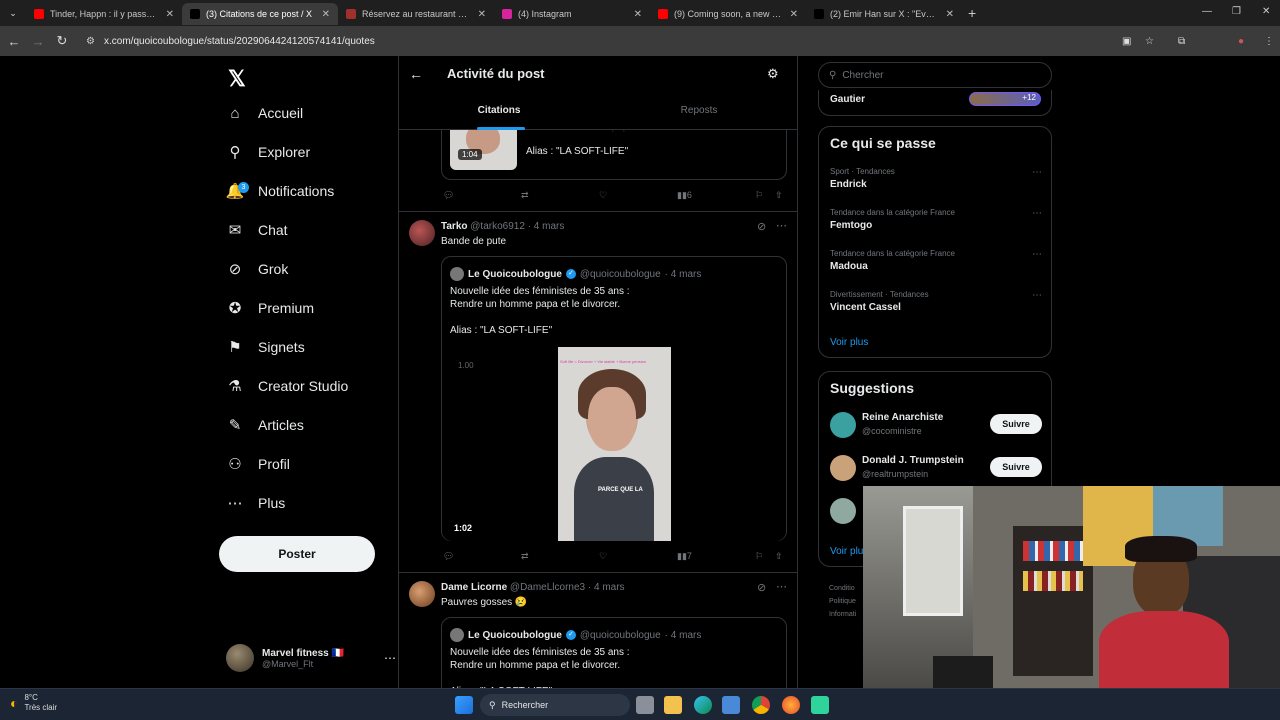 The image size is (1280, 720). Describe the element at coordinates (104, 14) in the screenshot. I see `browser-tab: Tinder, Happn : il y passe 3h pa ✕` at that location.